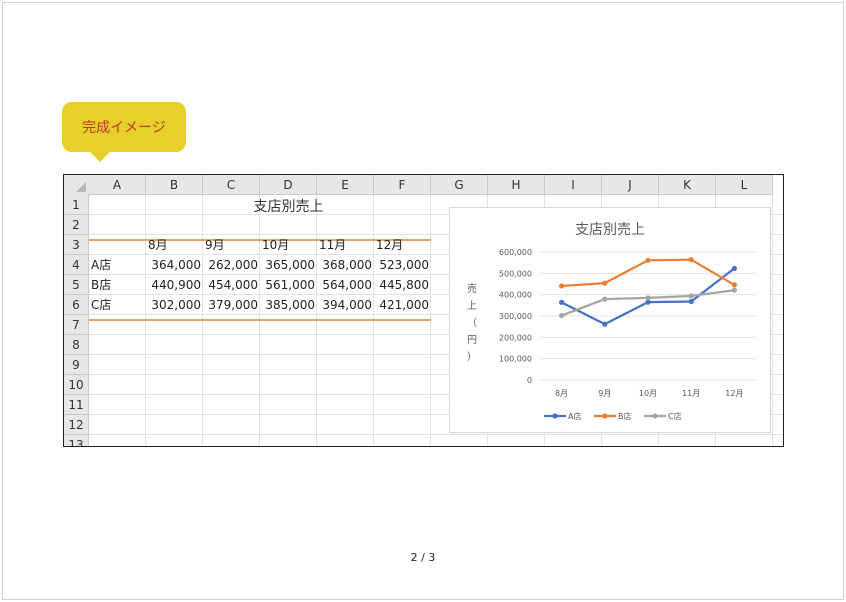  Describe the element at coordinates (174, 265) in the screenshot. I see `sales-value-cell: 364,000` at that location.